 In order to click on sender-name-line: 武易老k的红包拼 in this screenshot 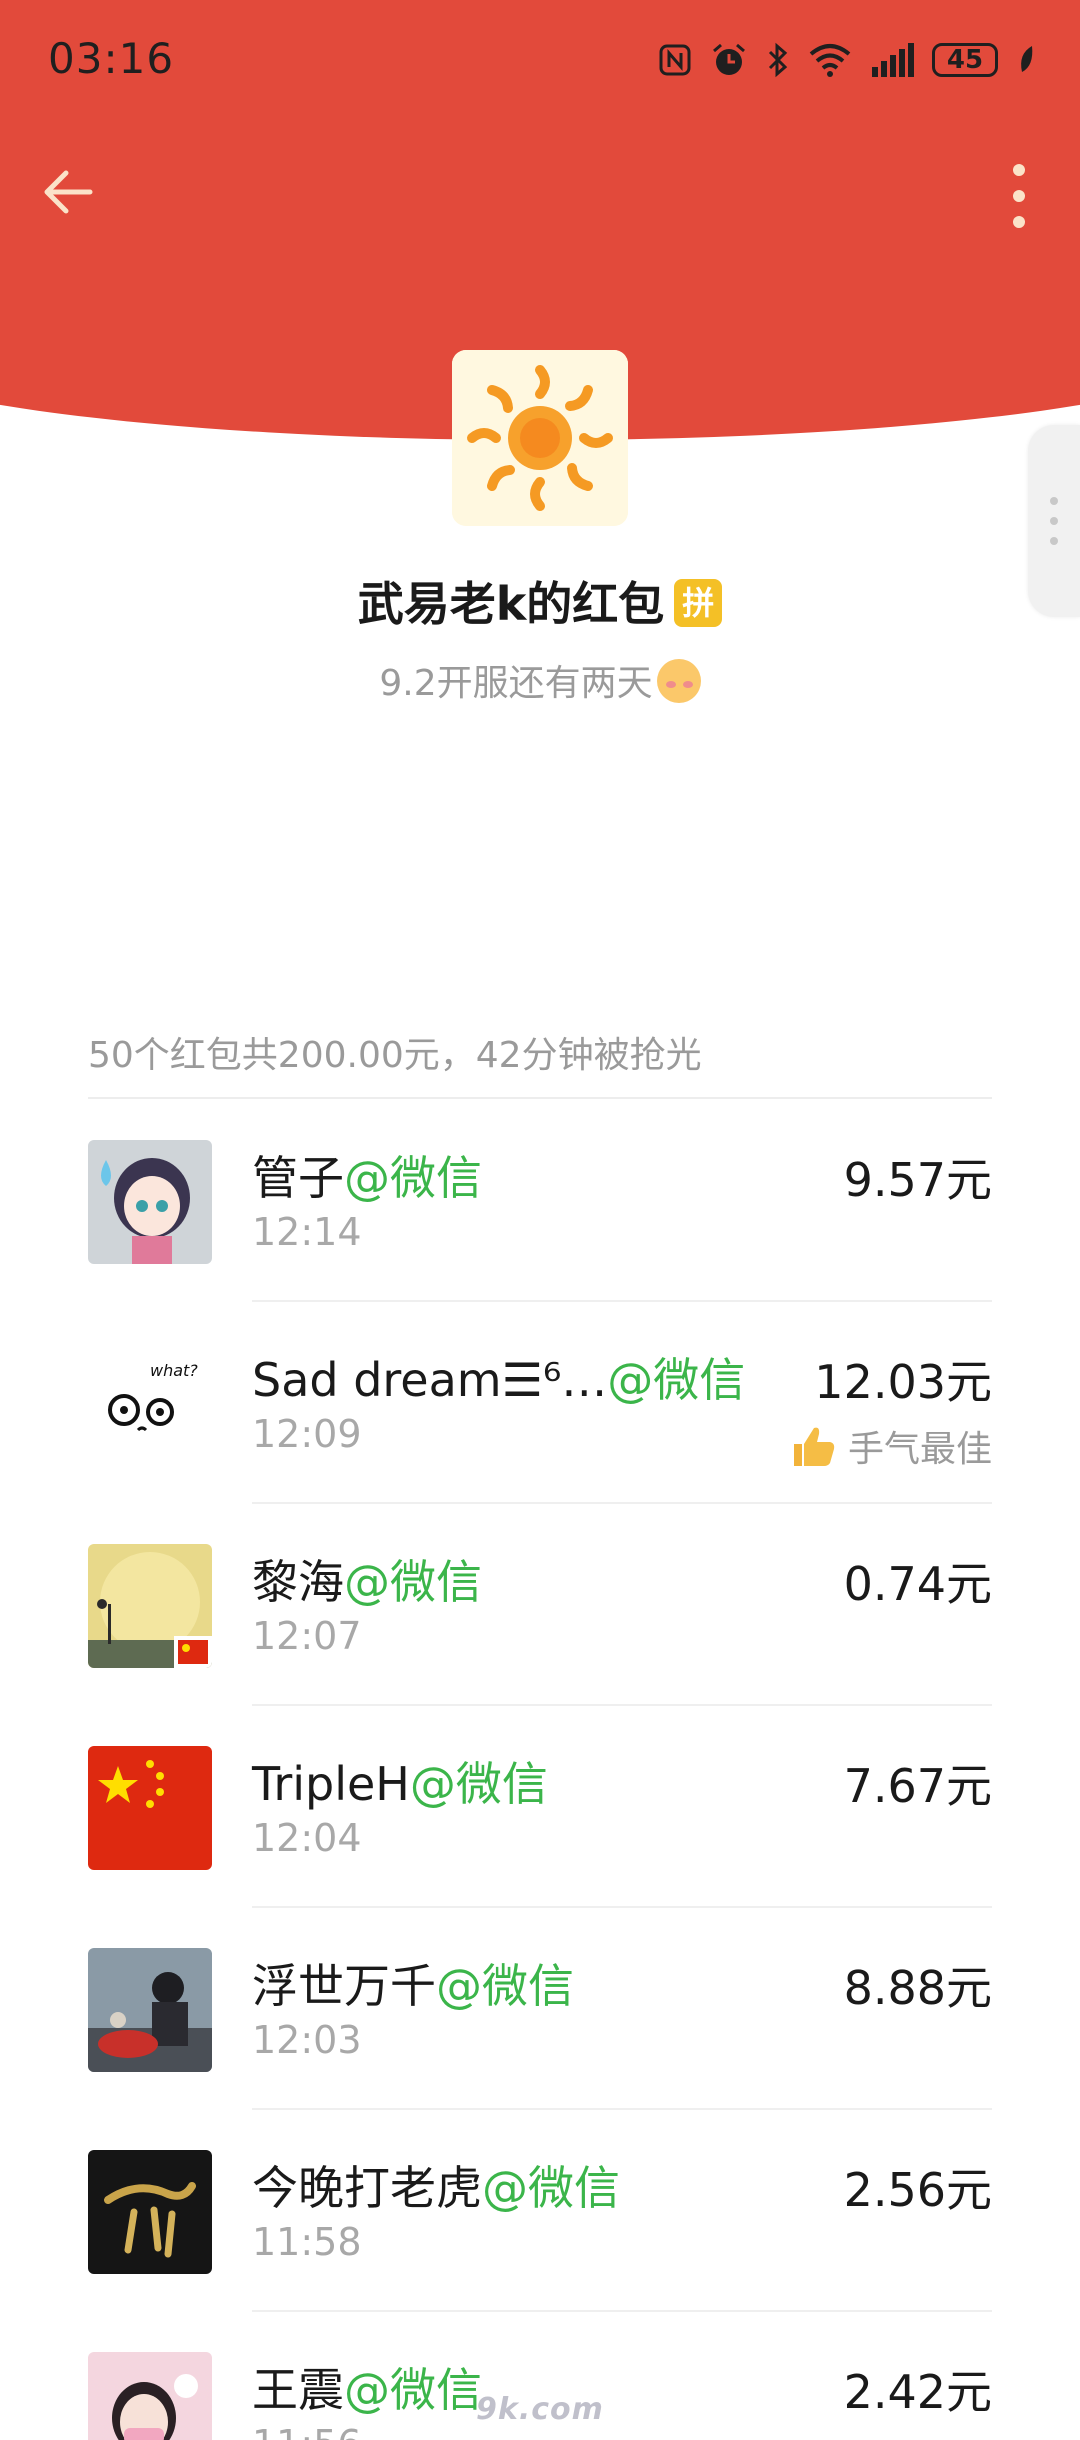, I will do `click(540, 601)`.